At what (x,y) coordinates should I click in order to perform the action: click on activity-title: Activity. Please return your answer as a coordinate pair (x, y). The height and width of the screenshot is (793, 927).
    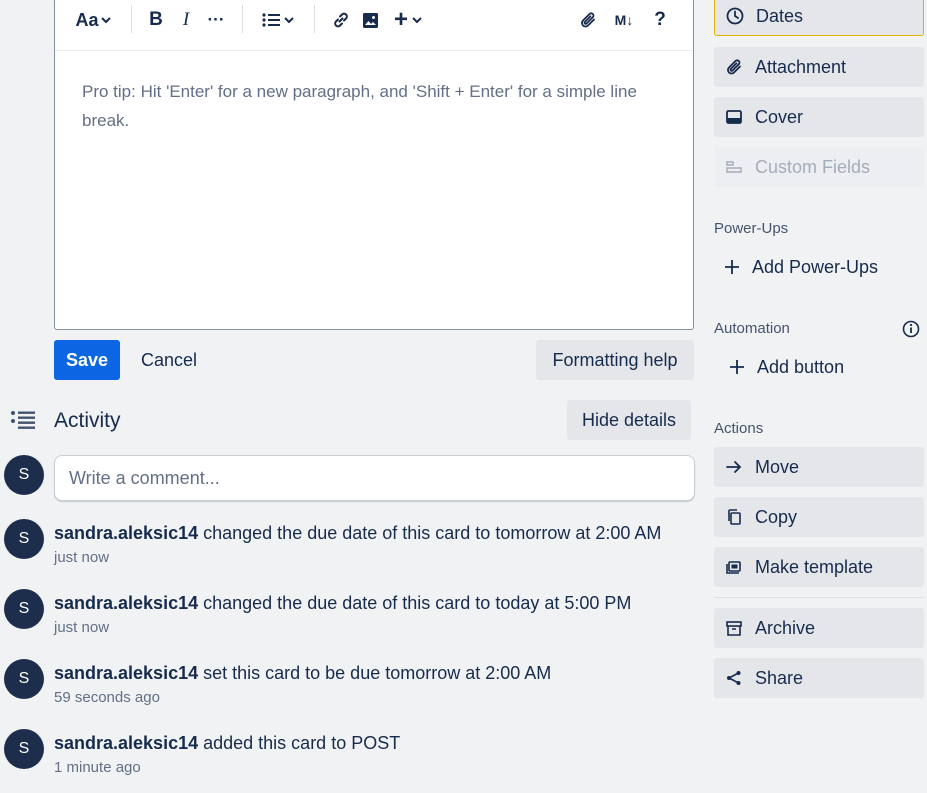
    Looking at the image, I should click on (87, 420).